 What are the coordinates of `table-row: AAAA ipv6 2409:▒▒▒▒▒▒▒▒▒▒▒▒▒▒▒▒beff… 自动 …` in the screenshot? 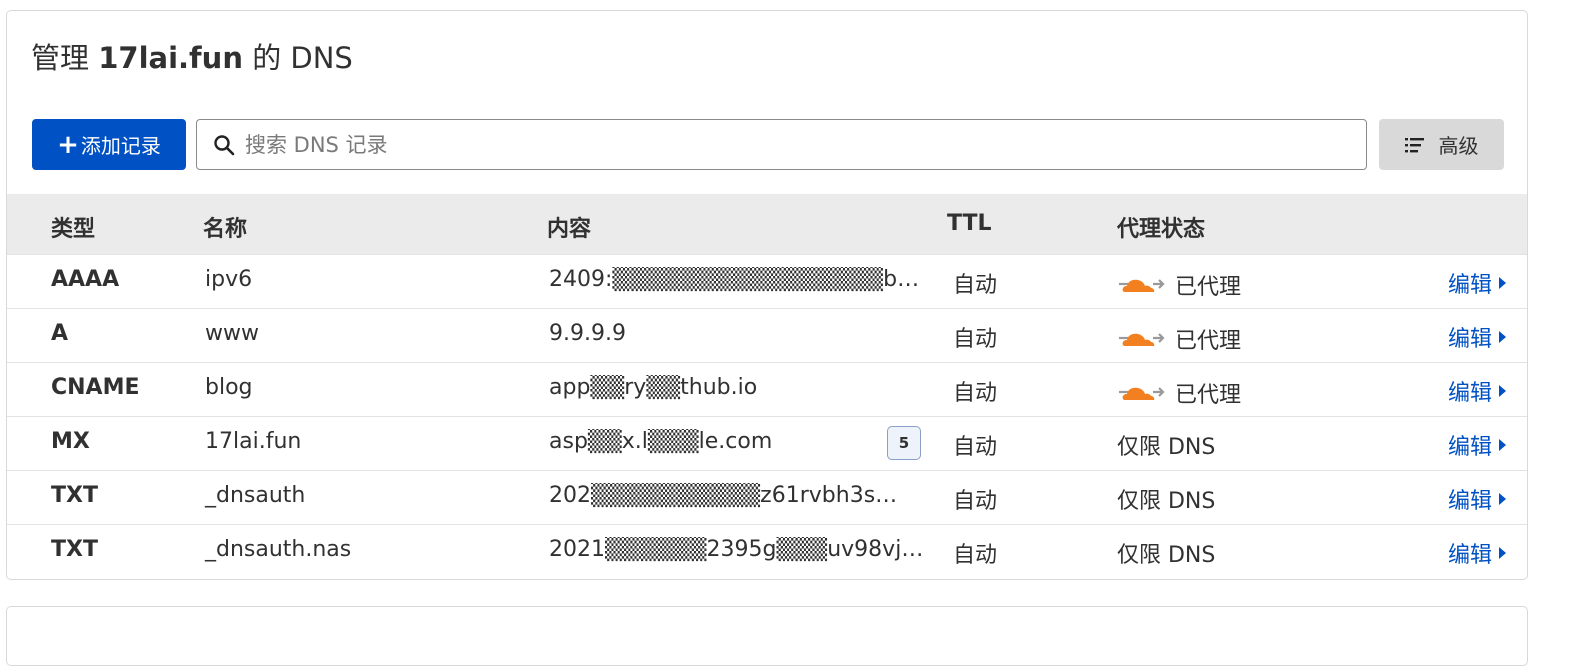 It's located at (767, 281).